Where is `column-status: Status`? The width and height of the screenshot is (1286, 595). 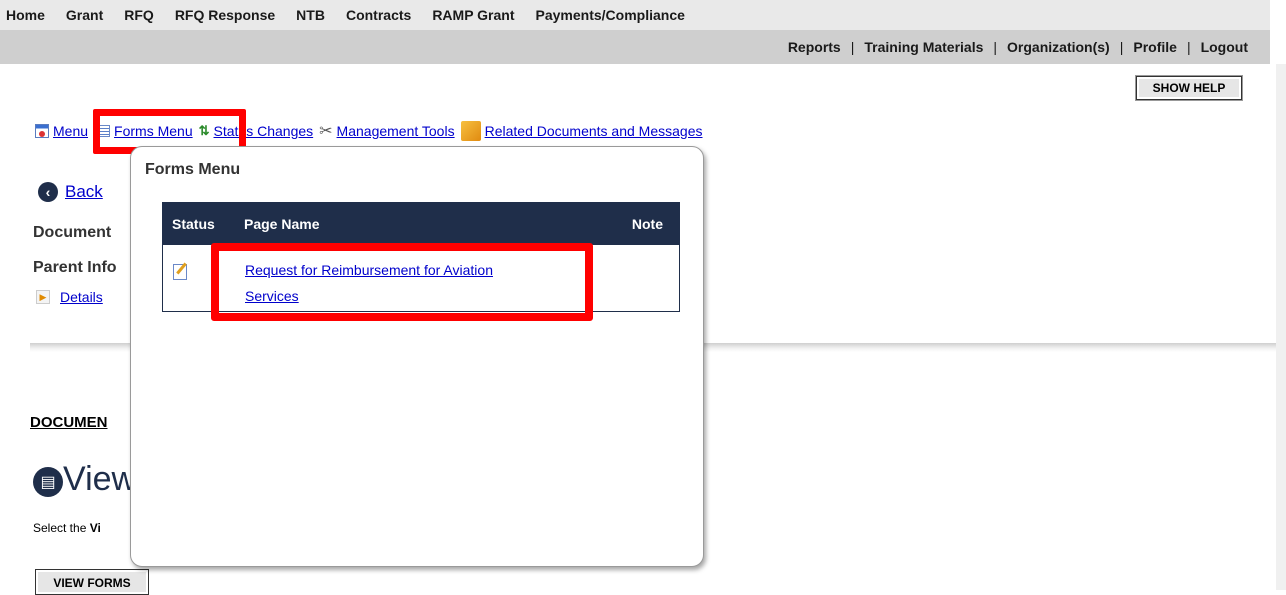
column-status: Status is located at coordinates (193, 224).